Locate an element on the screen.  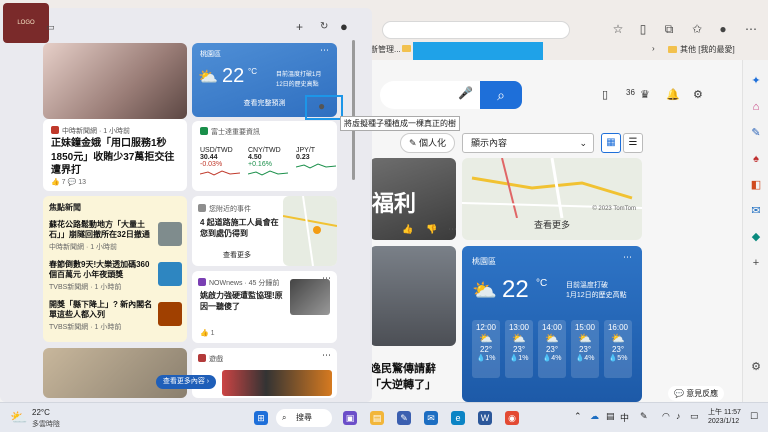
favorites-star-icon: ☆ is located at coordinates (618, 29).